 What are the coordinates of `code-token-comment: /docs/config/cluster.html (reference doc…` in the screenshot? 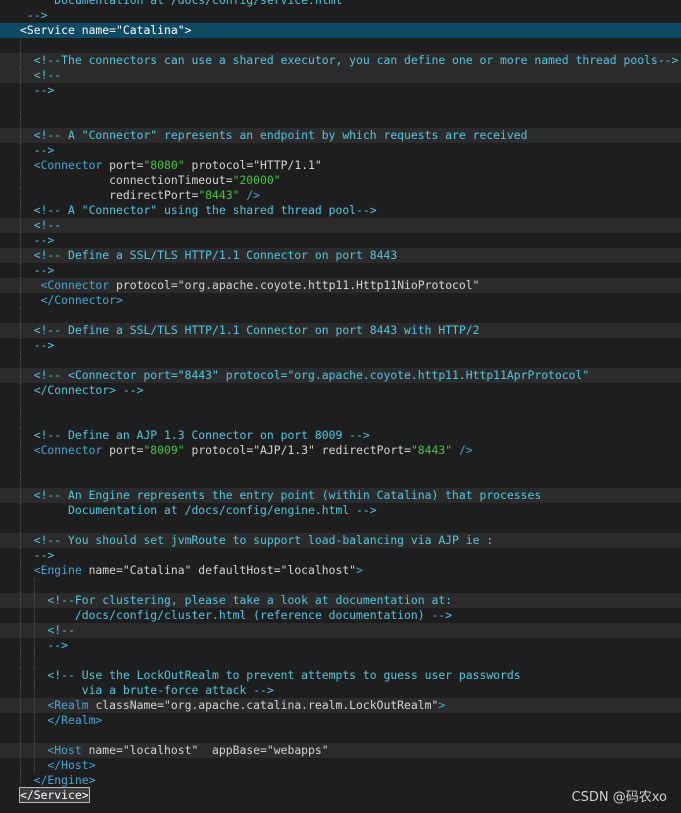 It's located at (236, 615).